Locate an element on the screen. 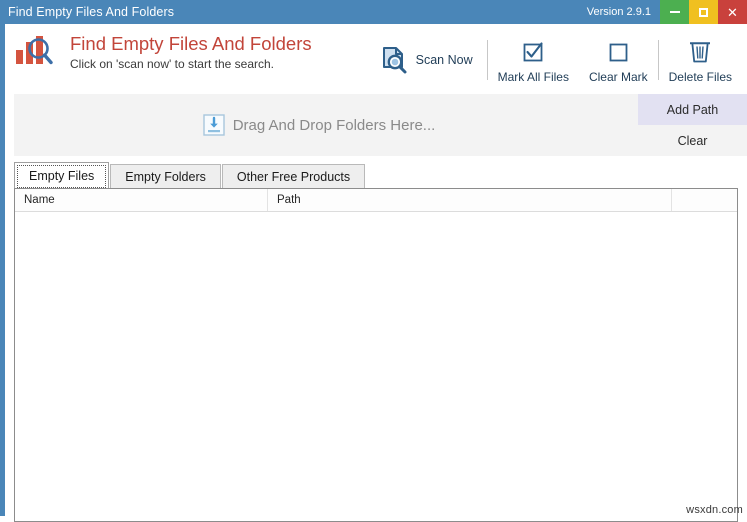 This screenshot has height=522, width=747. minimize-button is located at coordinates (674, 12).